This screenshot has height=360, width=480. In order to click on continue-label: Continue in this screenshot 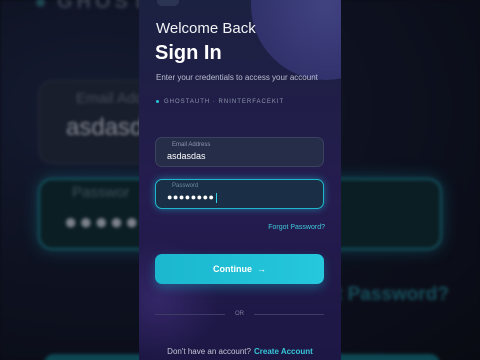, I will do `click(232, 269)`.